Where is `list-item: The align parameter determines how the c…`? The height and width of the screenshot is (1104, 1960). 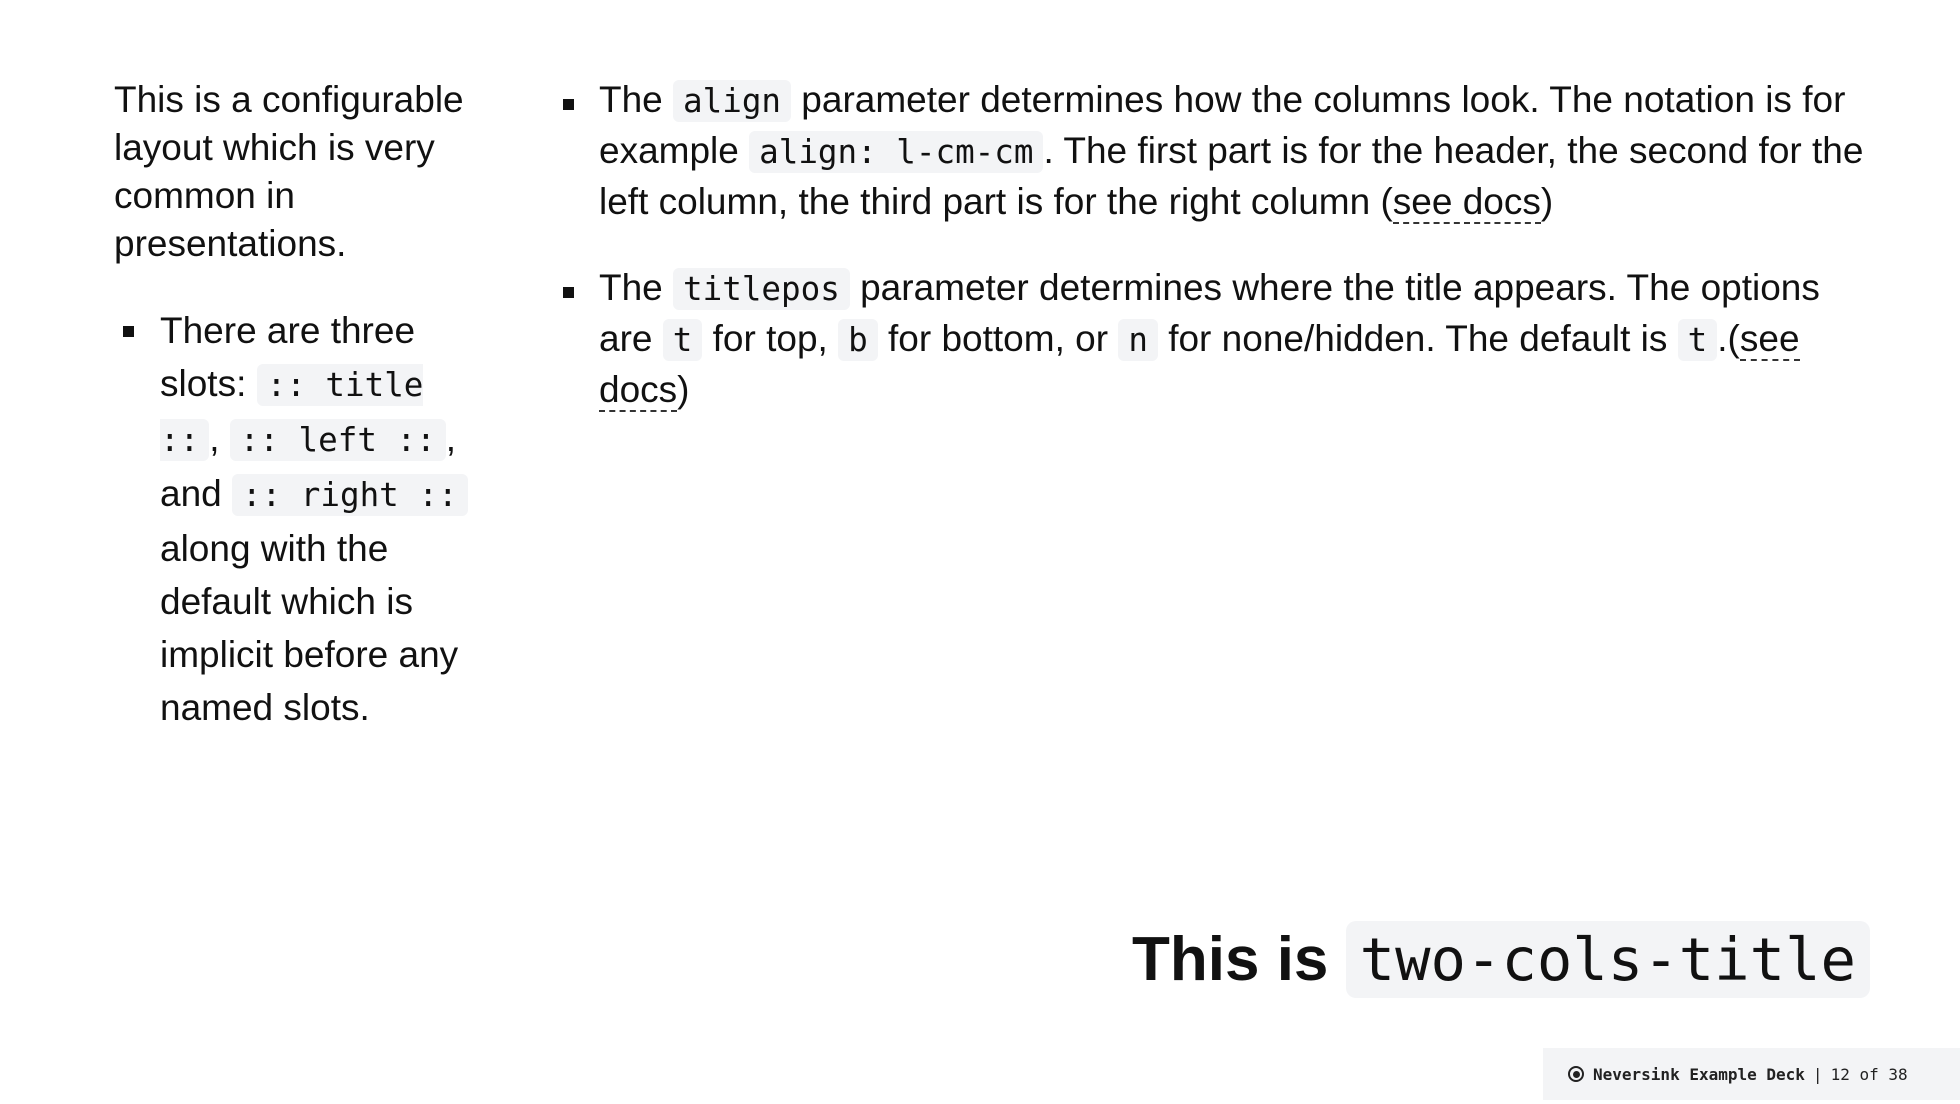 list-item: The align parameter determines how the c… is located at coordinates (1223, 151).